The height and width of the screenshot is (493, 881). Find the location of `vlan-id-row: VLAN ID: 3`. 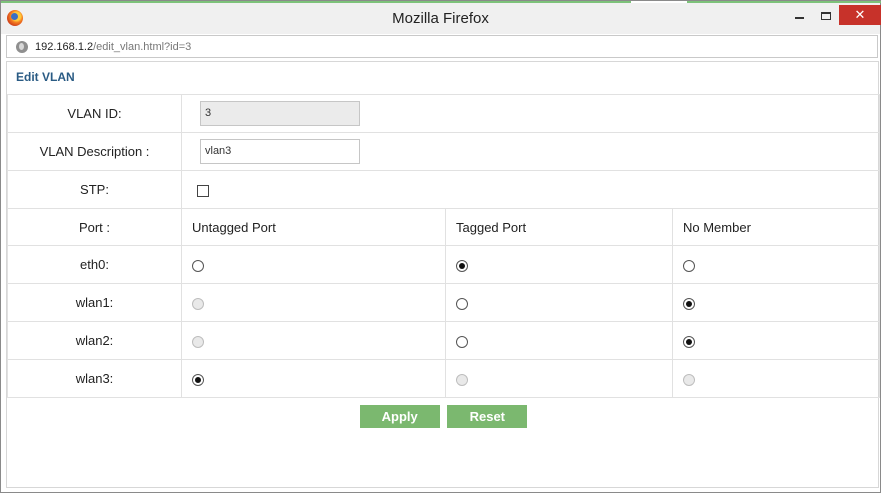

vlan-id-row: VLAN ID: 3 is located at coordinates (443, 113).